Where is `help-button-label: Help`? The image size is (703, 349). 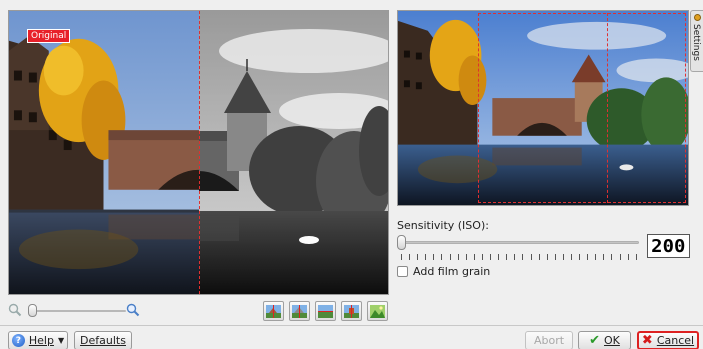
help-button-label: Help is located at coordinates (41, 340).